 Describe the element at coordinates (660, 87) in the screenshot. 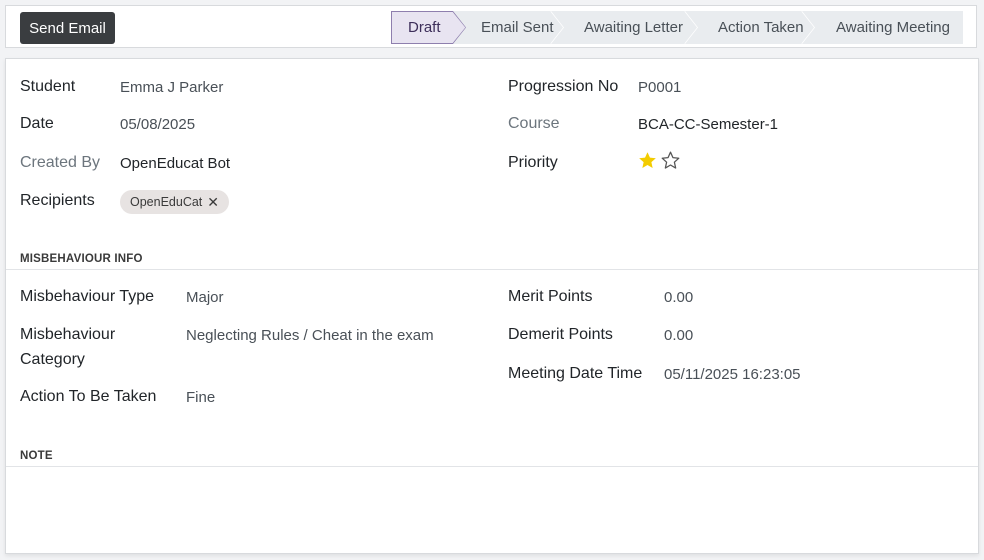

I see `progression-no-field: P0001` at that location.